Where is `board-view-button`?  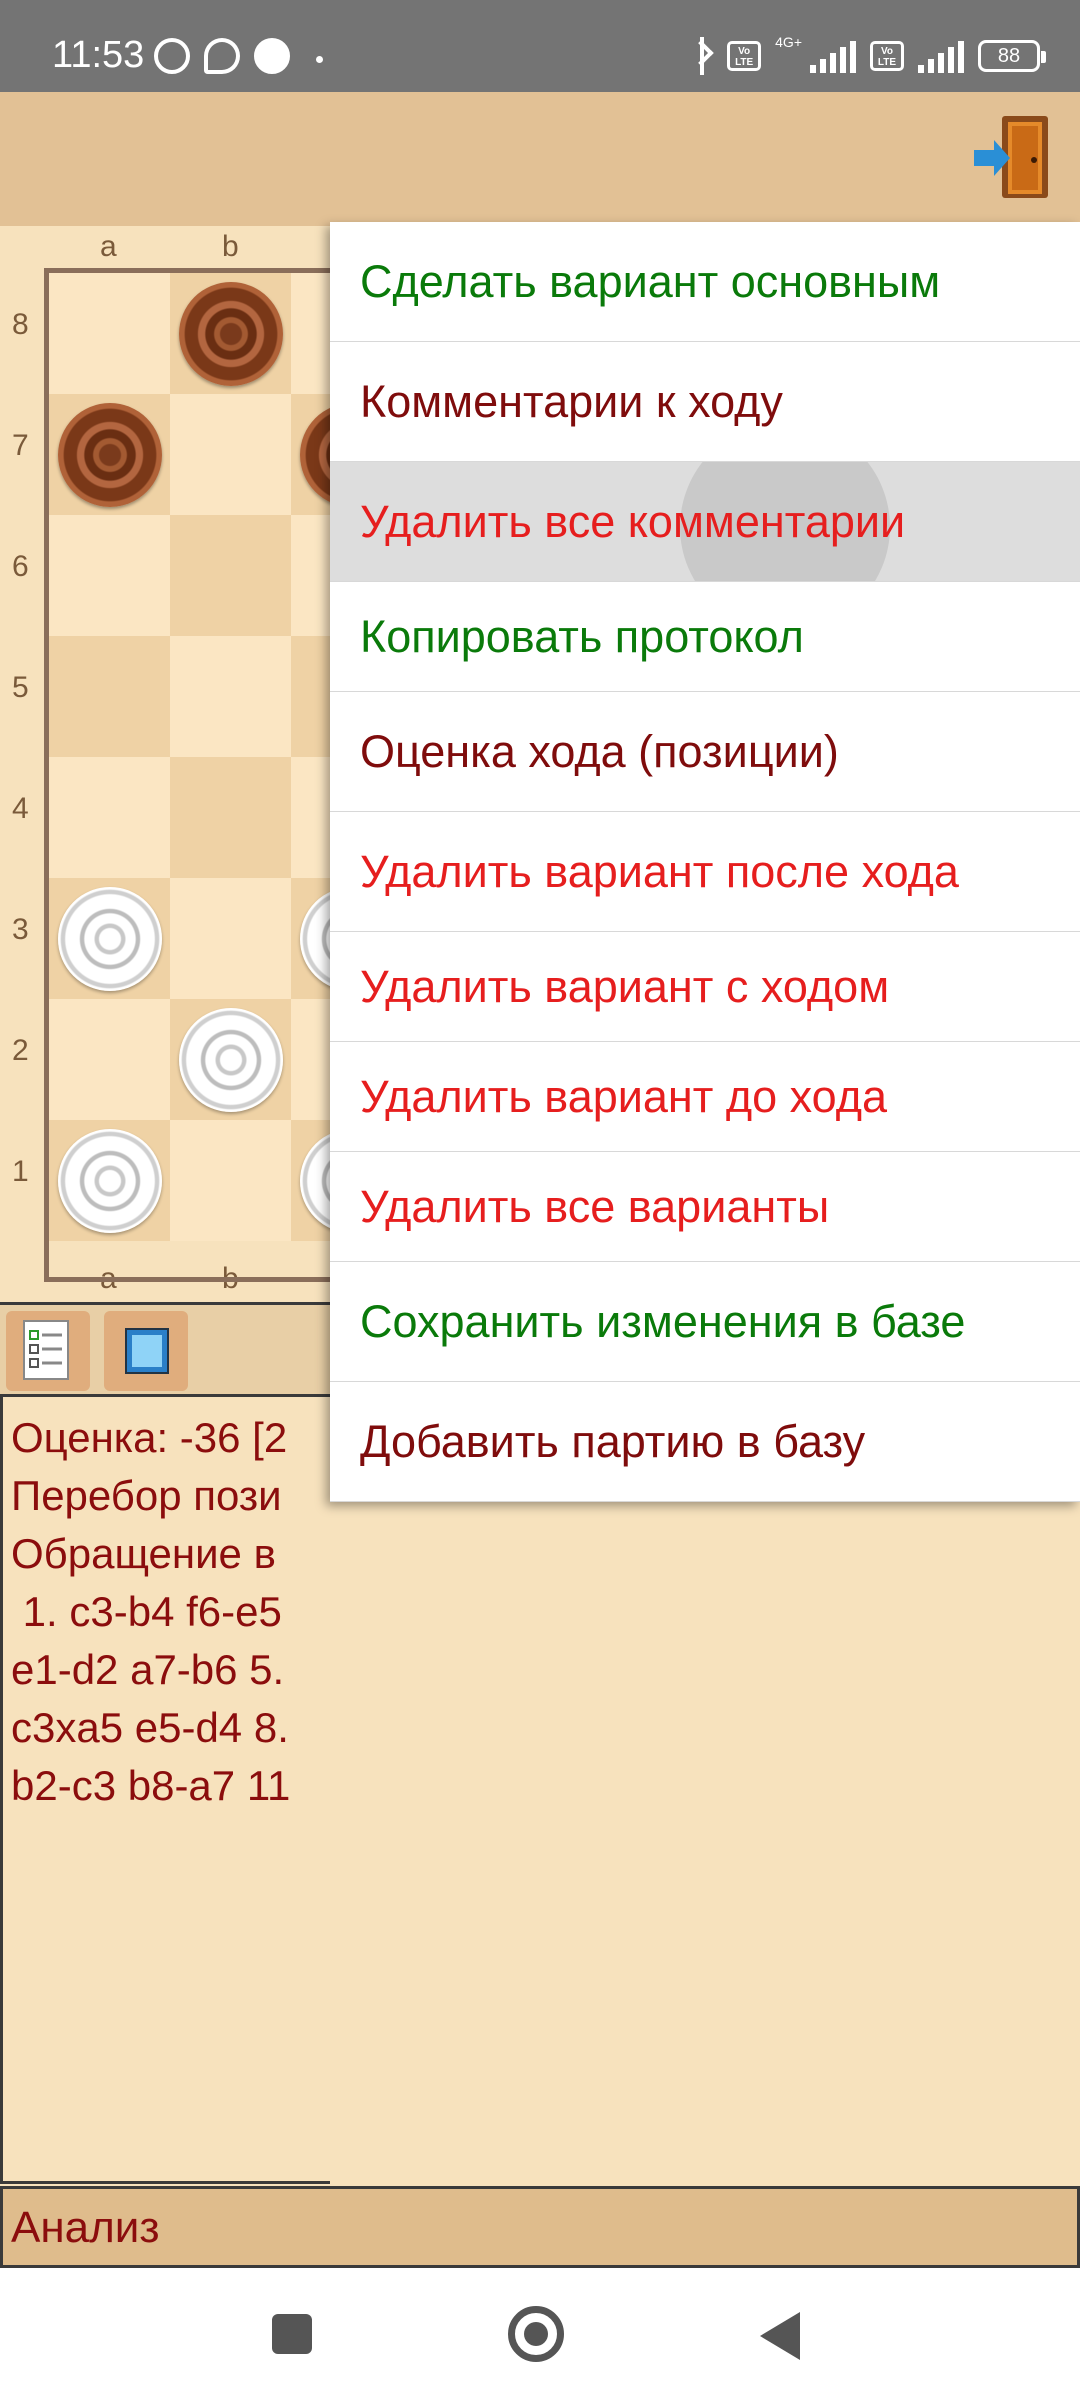 board-view-button is located at coordinates (146, 1351).